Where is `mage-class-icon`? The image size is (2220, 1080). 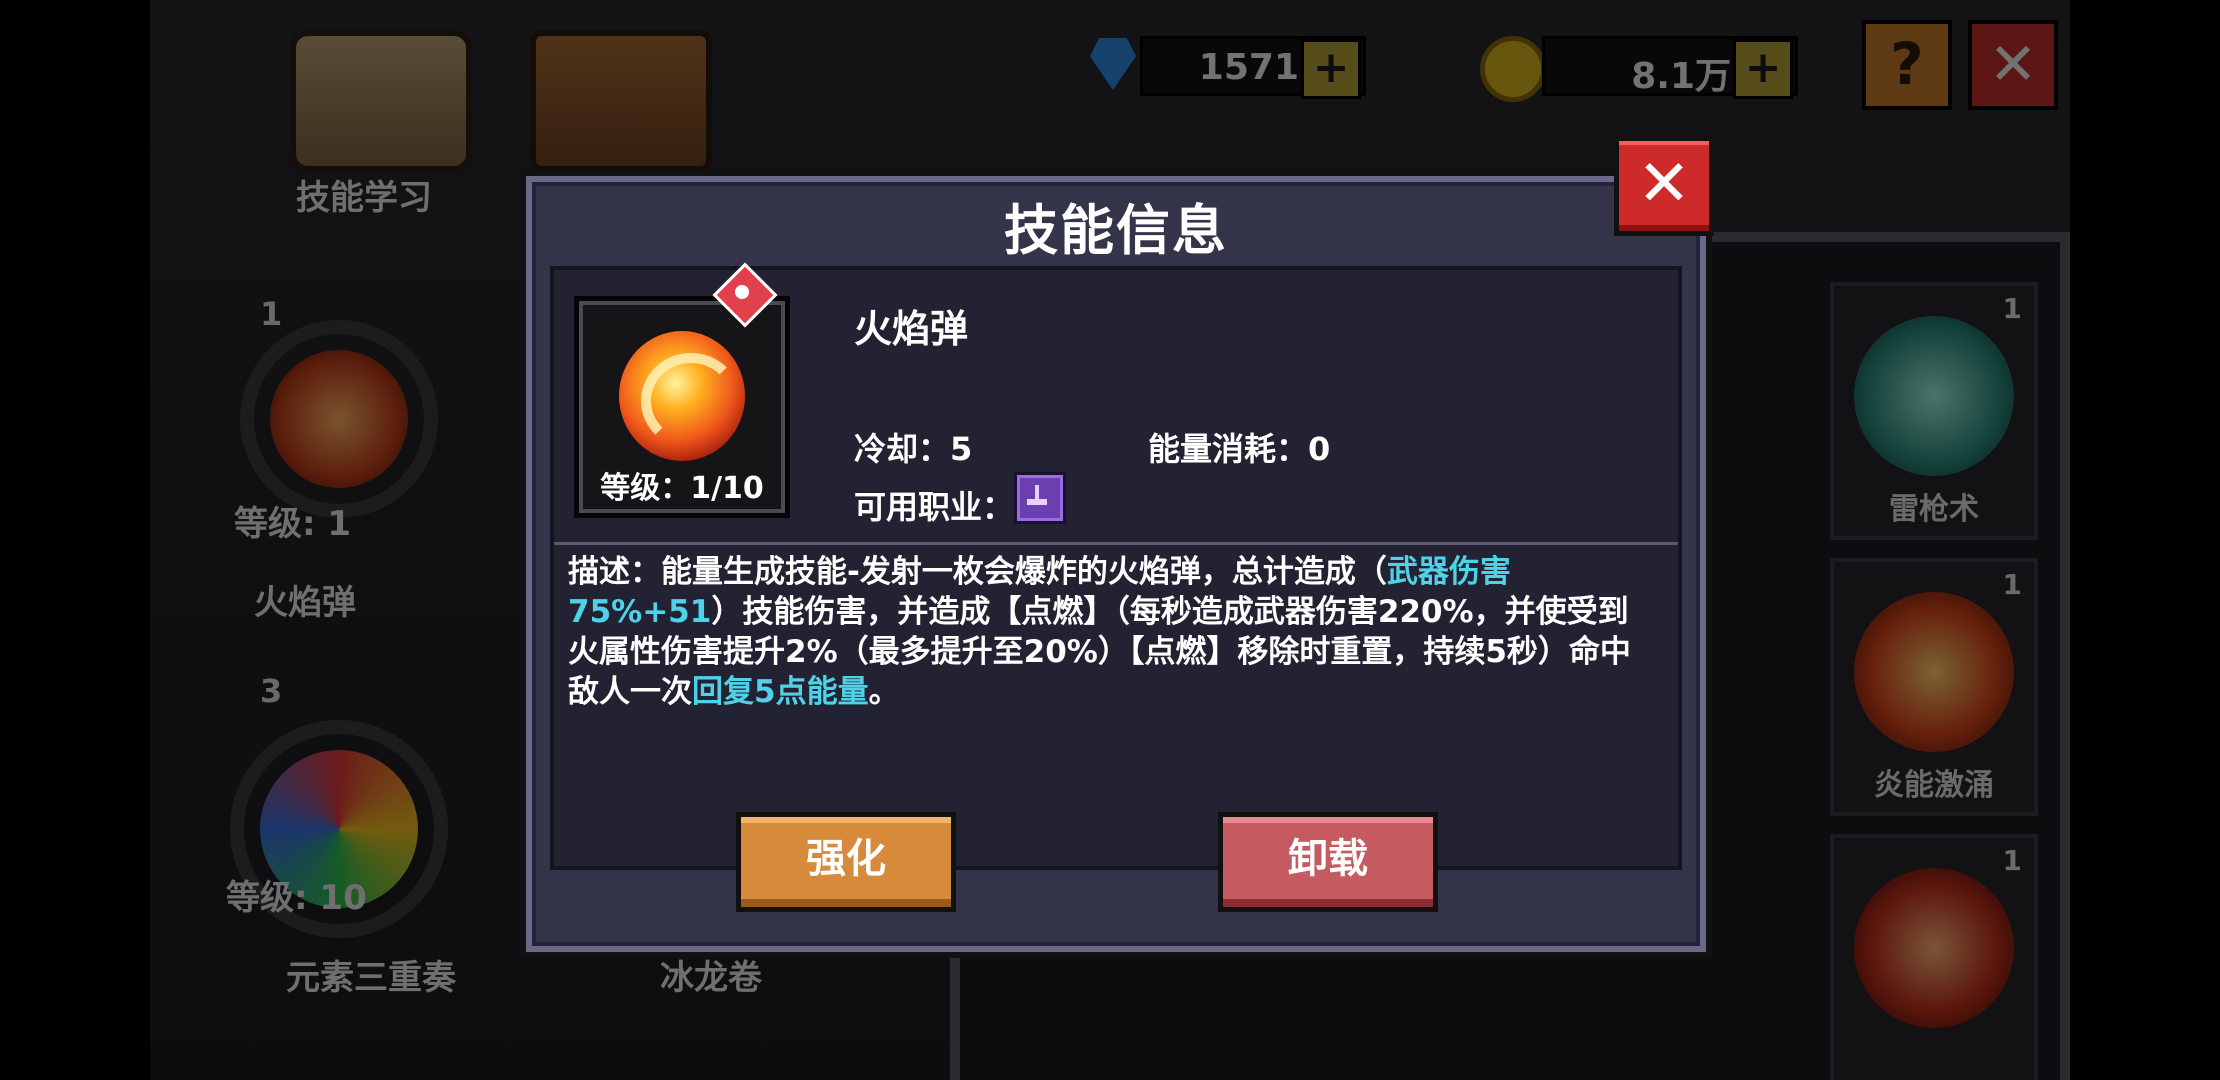 mage-class-icon is located at coordinates (1040, 498).